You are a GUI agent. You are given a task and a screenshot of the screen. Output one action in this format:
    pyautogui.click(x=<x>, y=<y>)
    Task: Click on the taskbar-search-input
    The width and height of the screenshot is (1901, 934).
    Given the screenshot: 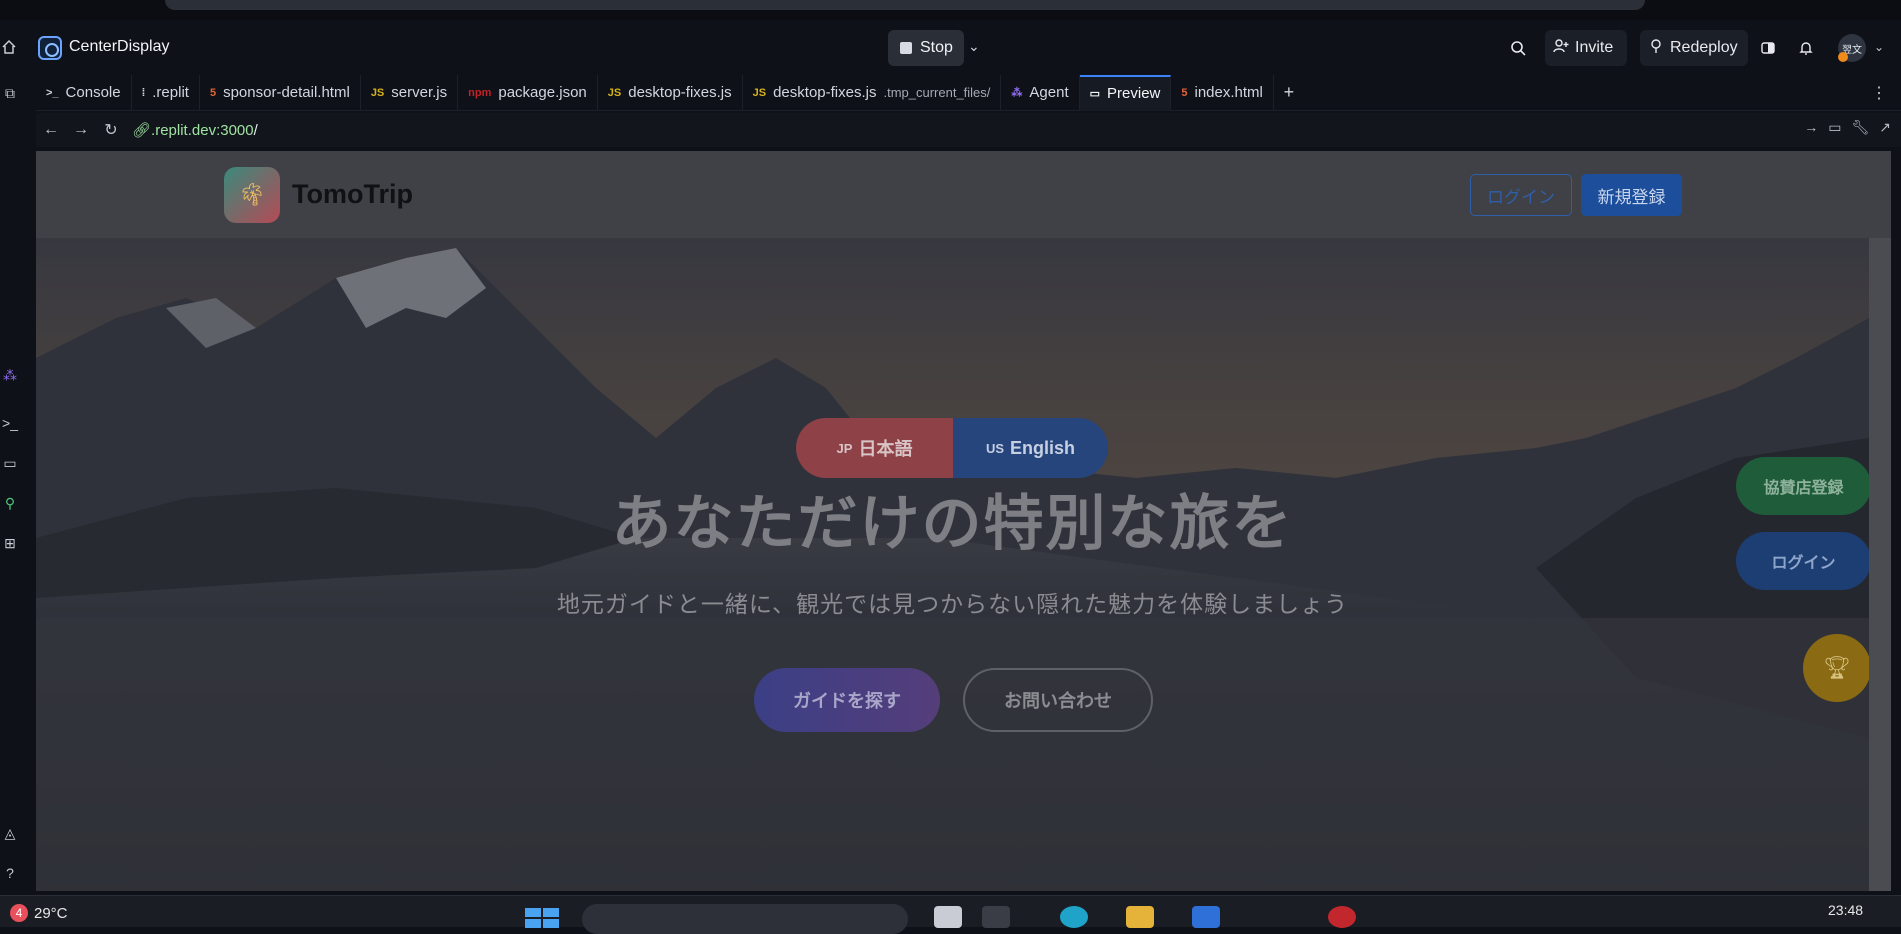 What is the action you would take?
    pyautogui.click(x=745, y=919)
    